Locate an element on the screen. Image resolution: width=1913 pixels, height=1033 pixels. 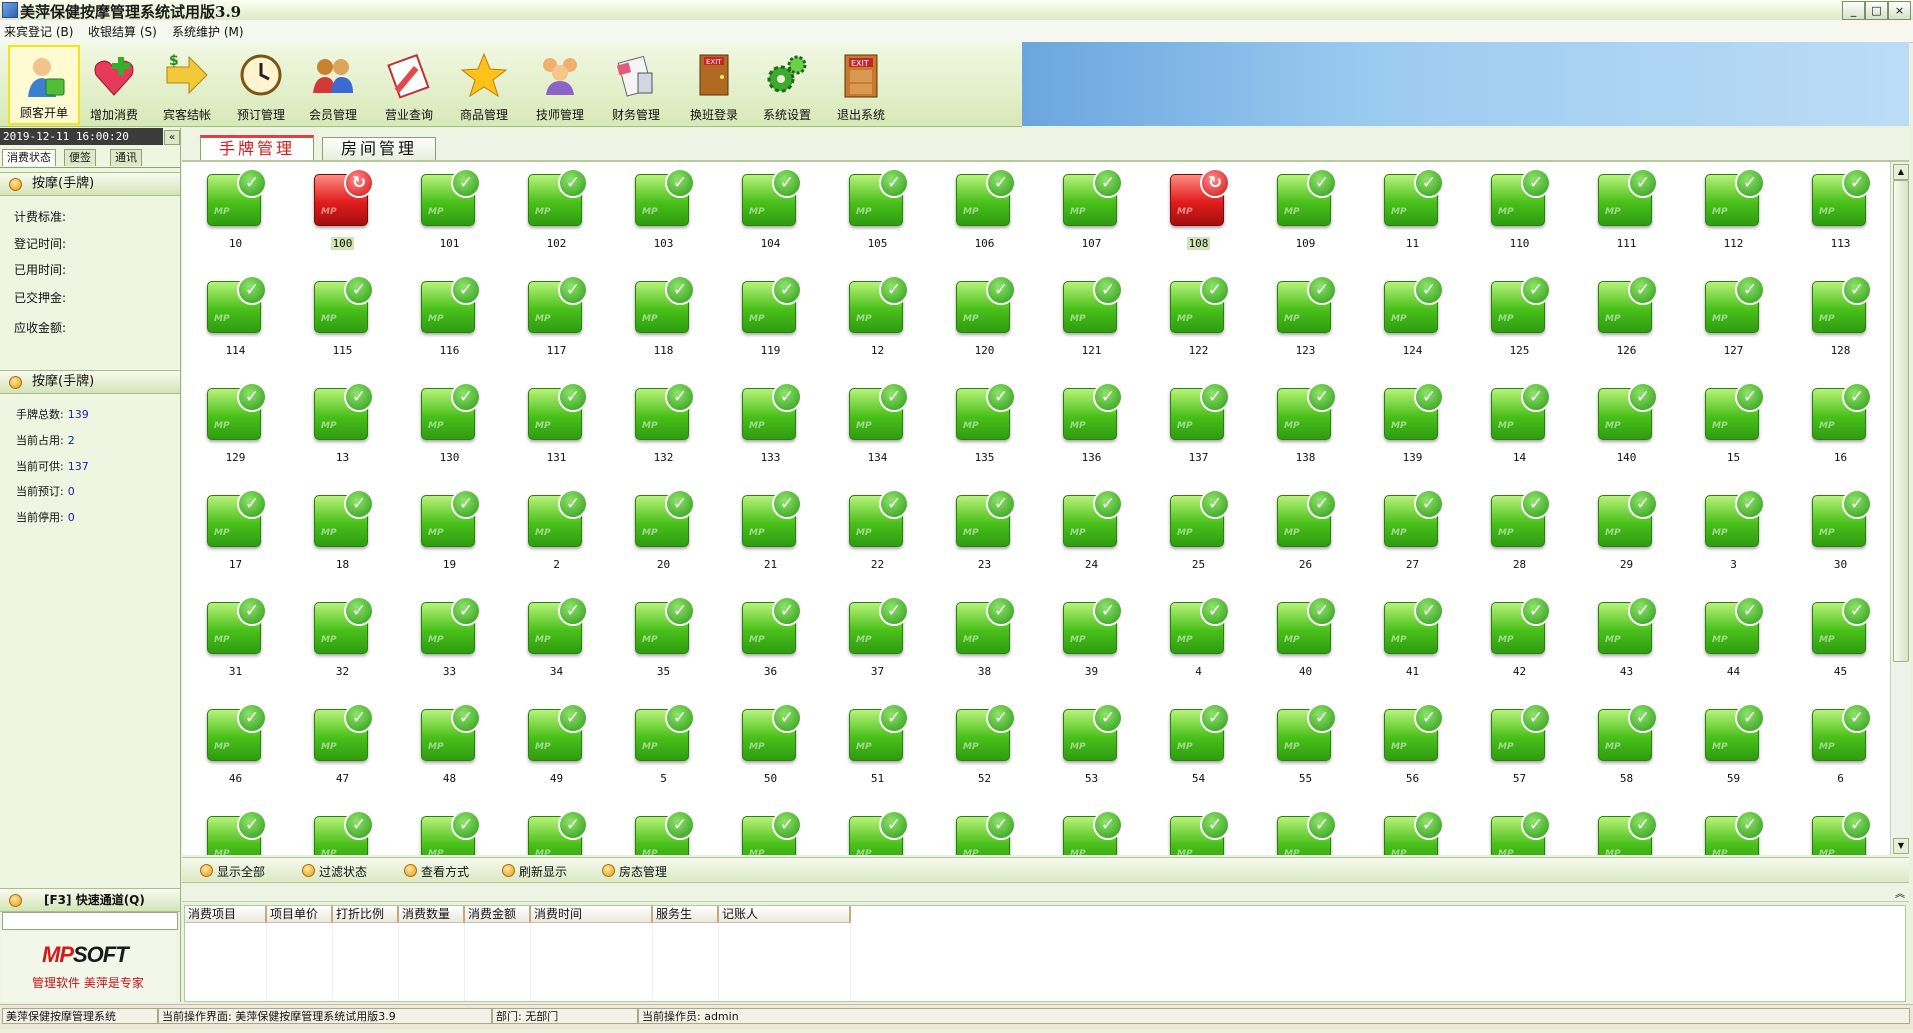
hand-tag-item: MP ✓ 21 is located at coordinates (770, 542).